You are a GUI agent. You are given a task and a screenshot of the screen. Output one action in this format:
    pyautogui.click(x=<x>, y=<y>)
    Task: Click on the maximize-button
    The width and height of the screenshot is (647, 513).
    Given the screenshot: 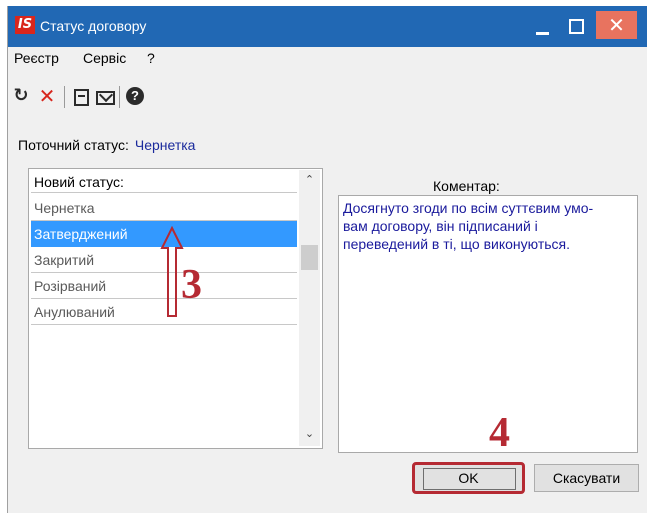 What is the action you would take?
    pyautogui.click(x=576, y=27)
    